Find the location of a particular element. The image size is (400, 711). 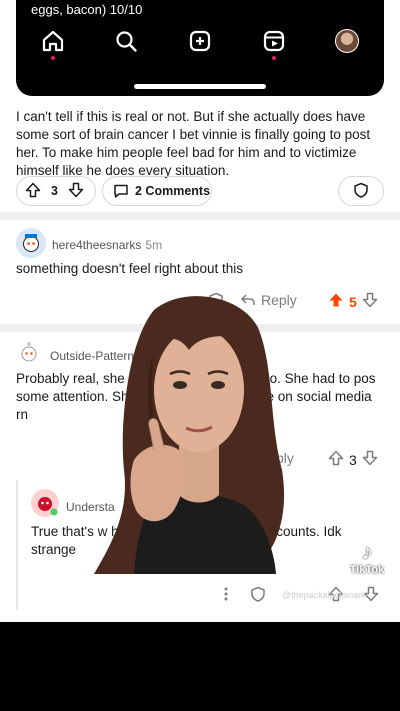

reels-notification-dot is located at coordinates (274, 58).